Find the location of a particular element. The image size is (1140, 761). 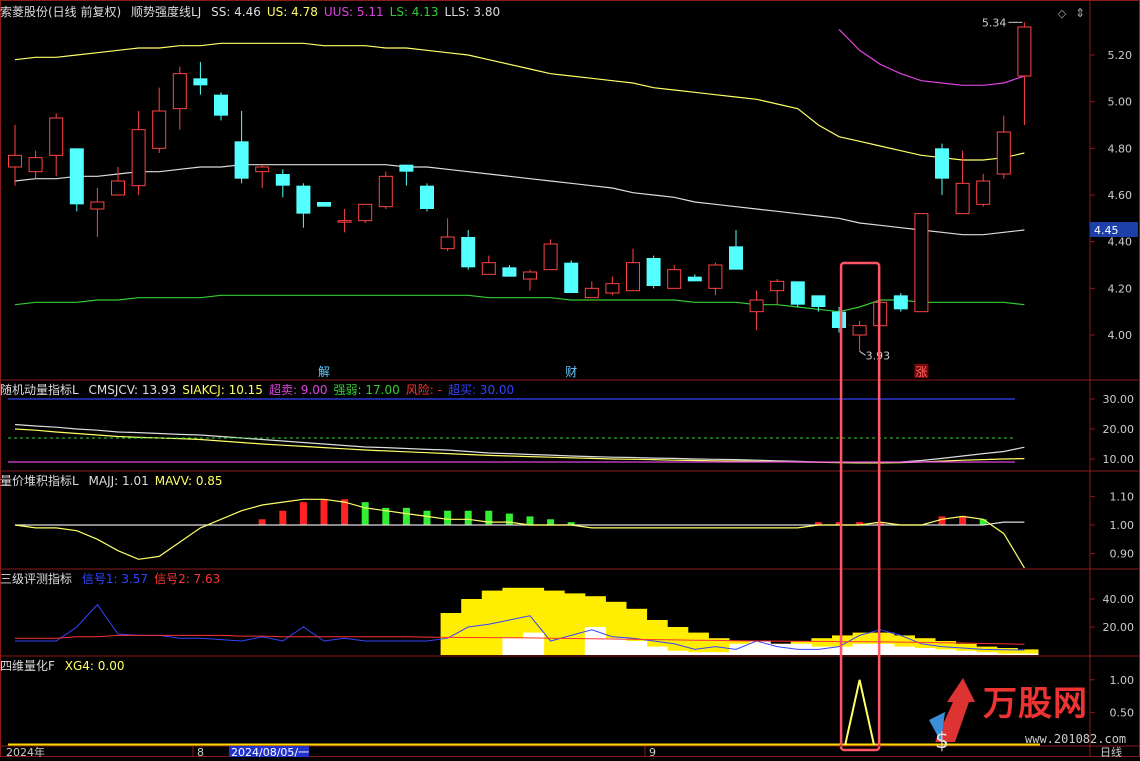

marker-1: 财 is located at coordinates (571, 372).